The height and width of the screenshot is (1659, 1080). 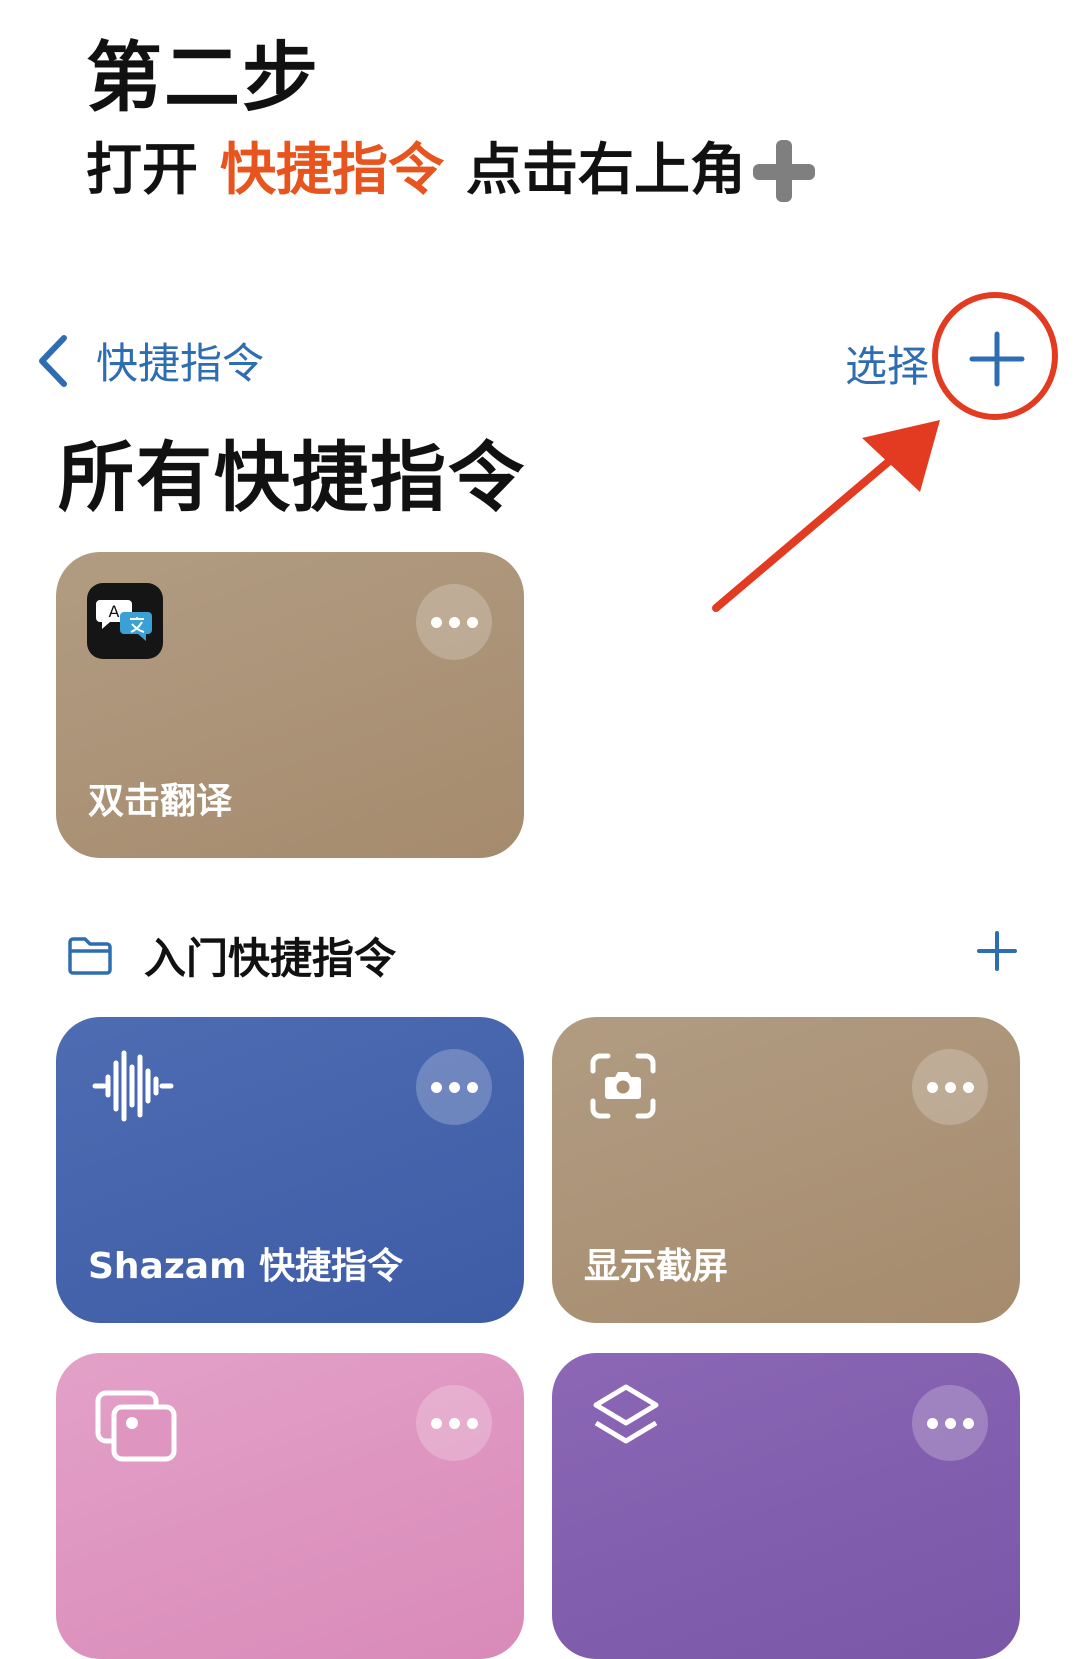 I want to click on step-prefix: 打开, so click(x=142, y=171).